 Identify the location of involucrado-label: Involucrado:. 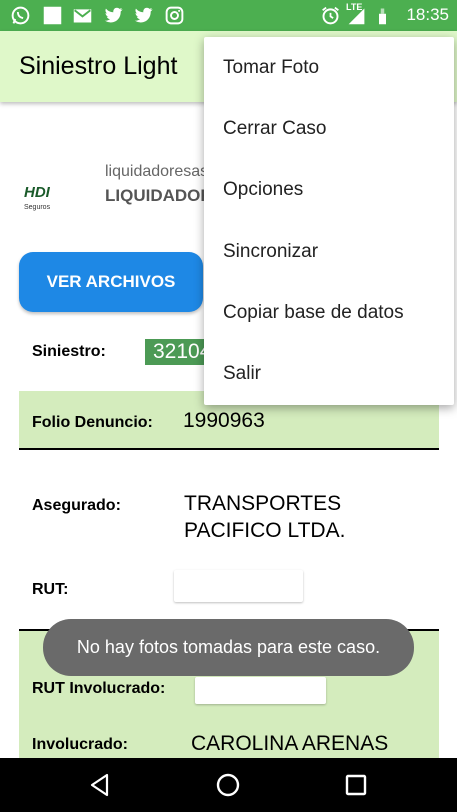
(80, 744).